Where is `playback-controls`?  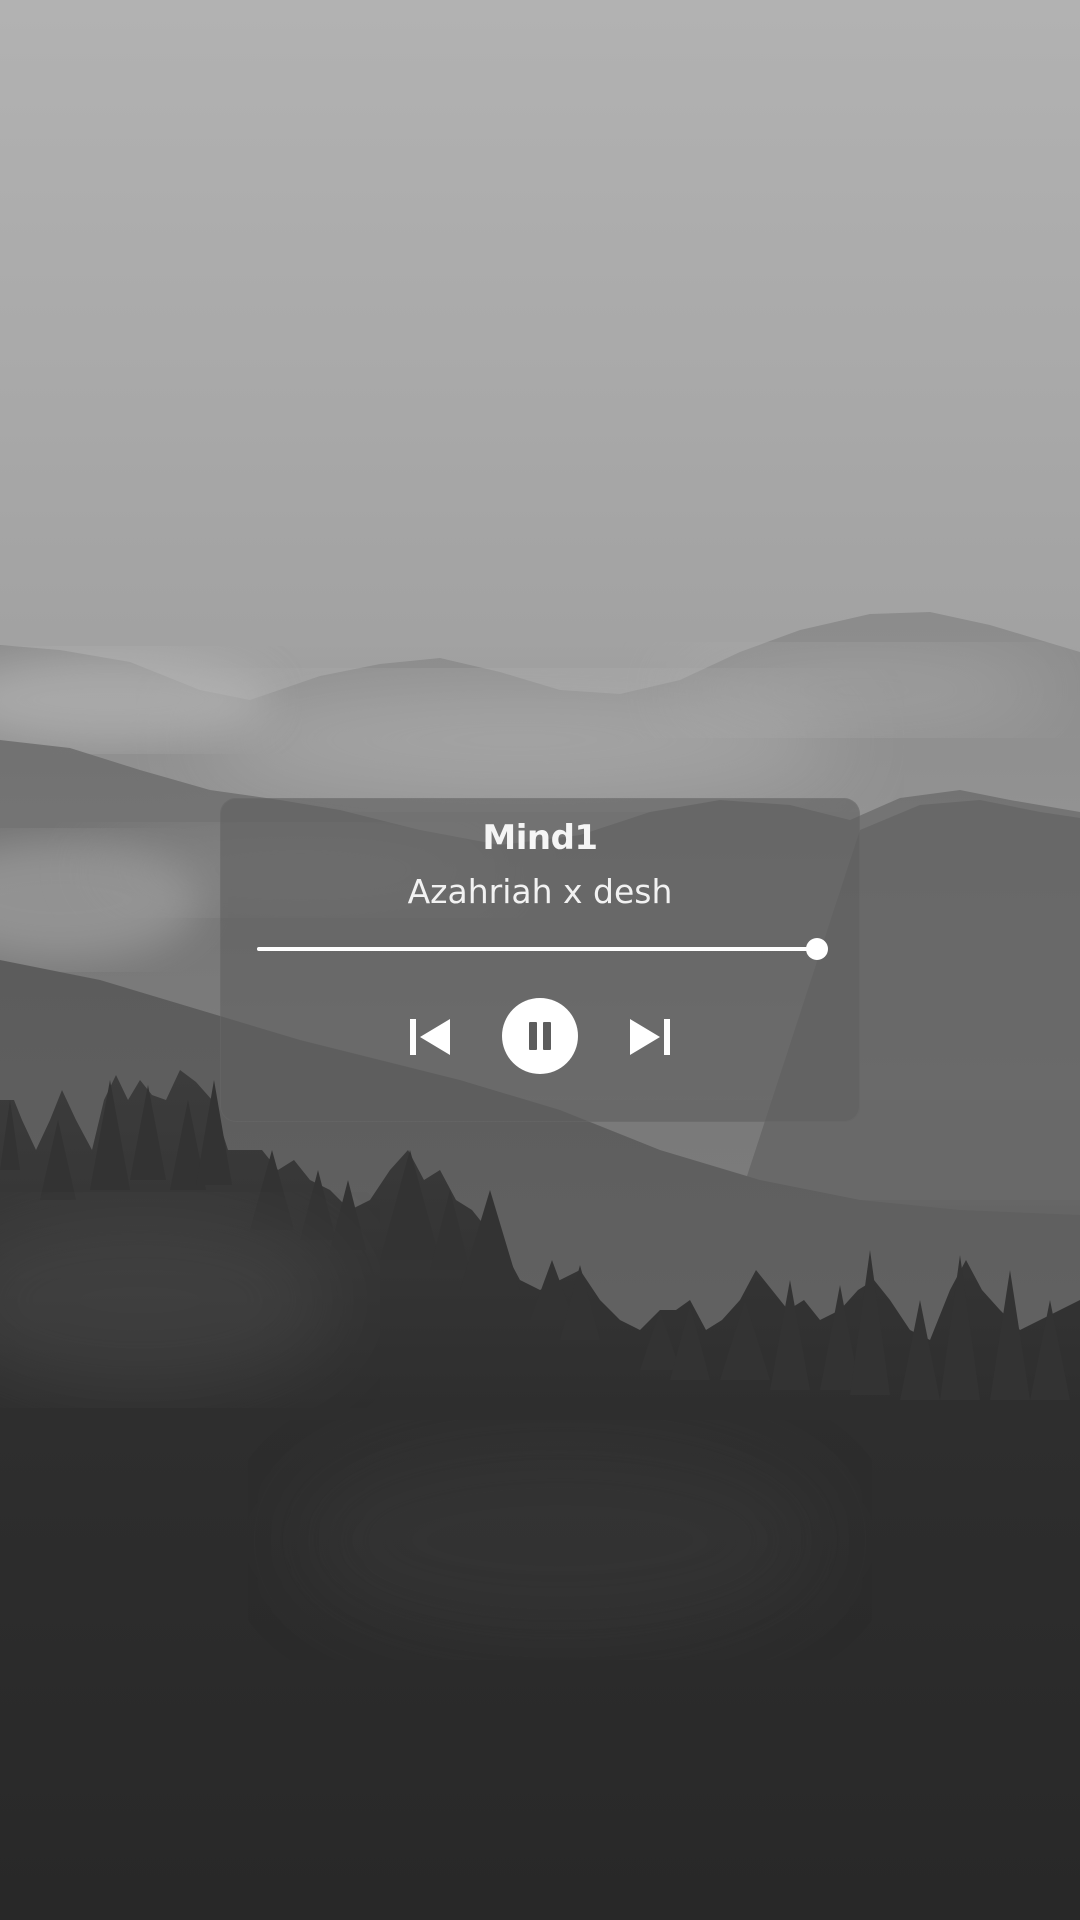
playback-controls is located at coordinates (540, 1036).